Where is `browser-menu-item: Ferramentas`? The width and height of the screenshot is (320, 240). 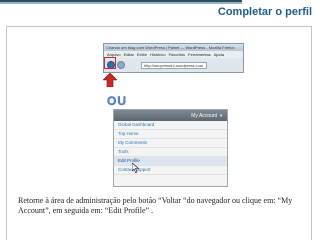
browser-menu-item: Ferramentas is located at coordinates (199, 54).